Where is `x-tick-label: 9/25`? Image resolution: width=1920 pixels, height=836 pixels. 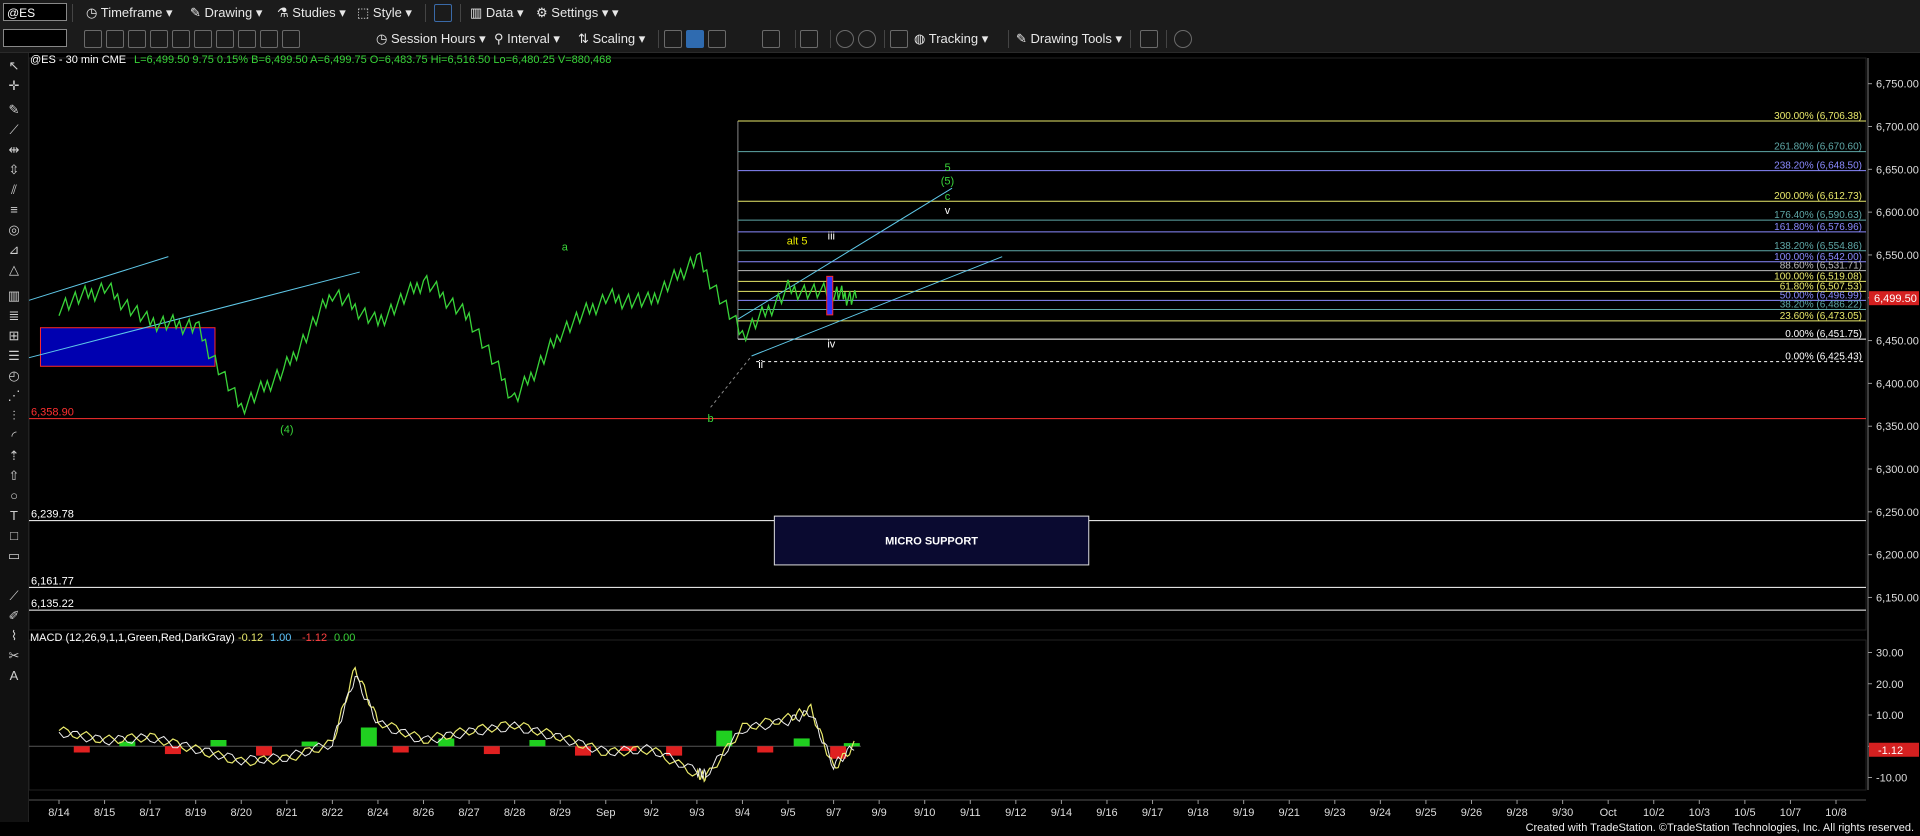
x-tick-label: 9/25 is located at coordinates (1425, 813).